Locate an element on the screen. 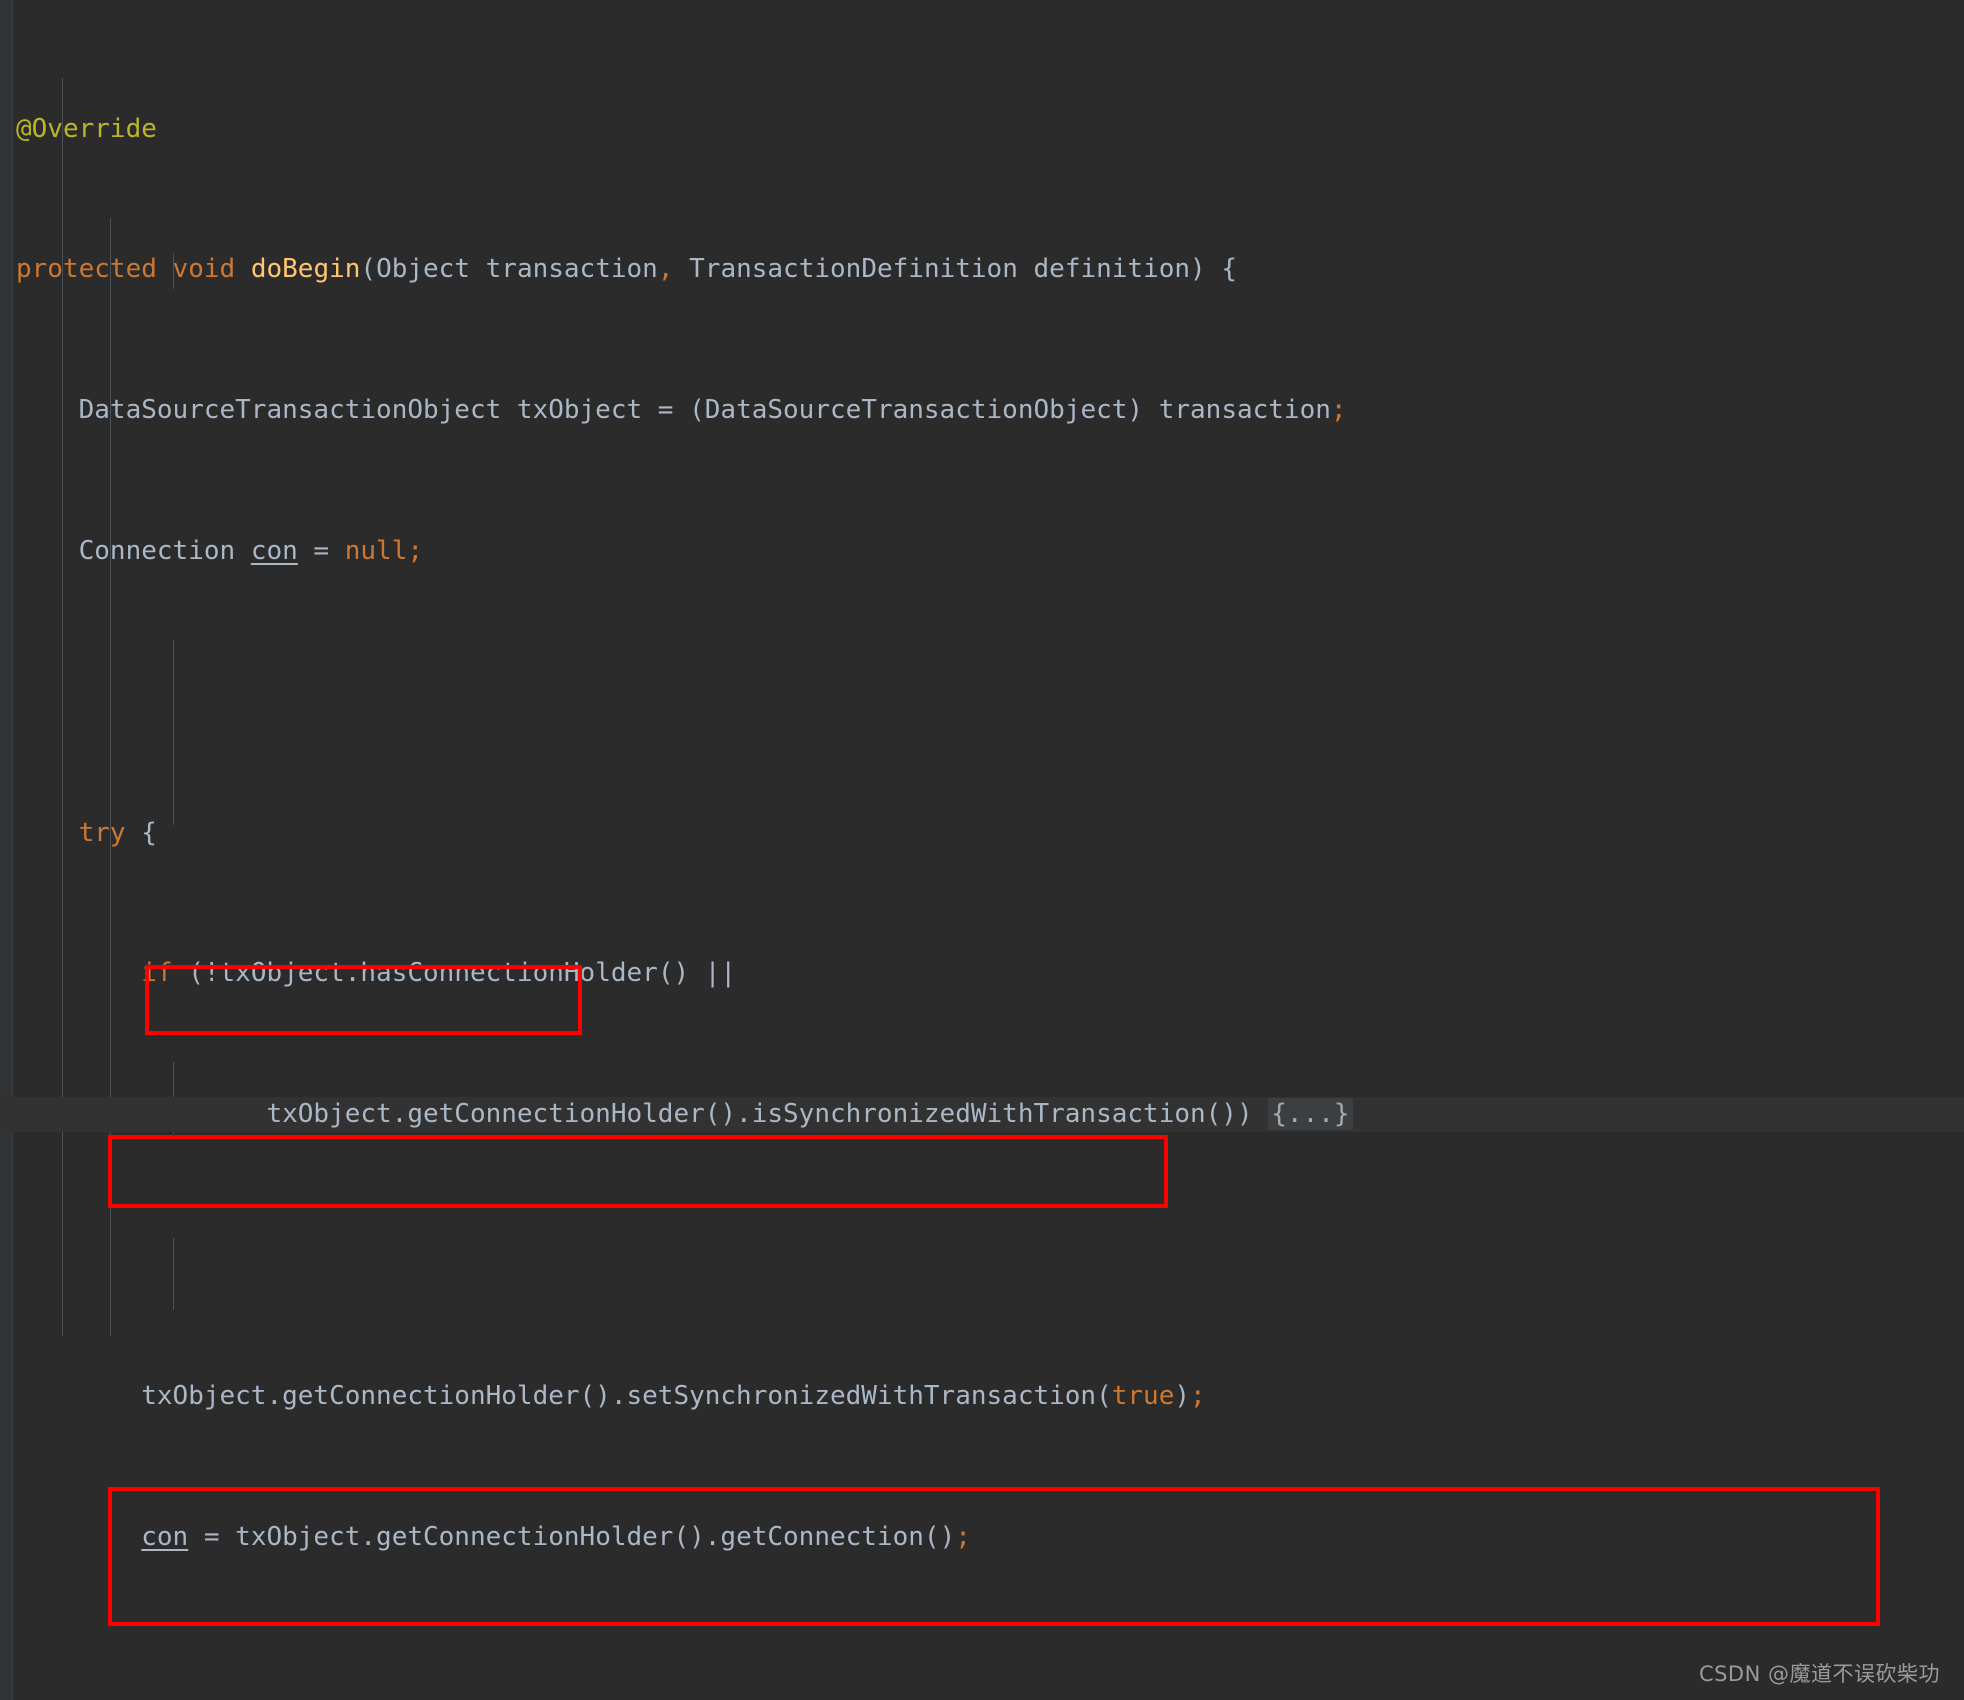 Image resolution: width=1964 pixels, height=1700 pixels. code-line: if (!txObject.hasConnectionHolder() || is located at coordinates (982, 973).